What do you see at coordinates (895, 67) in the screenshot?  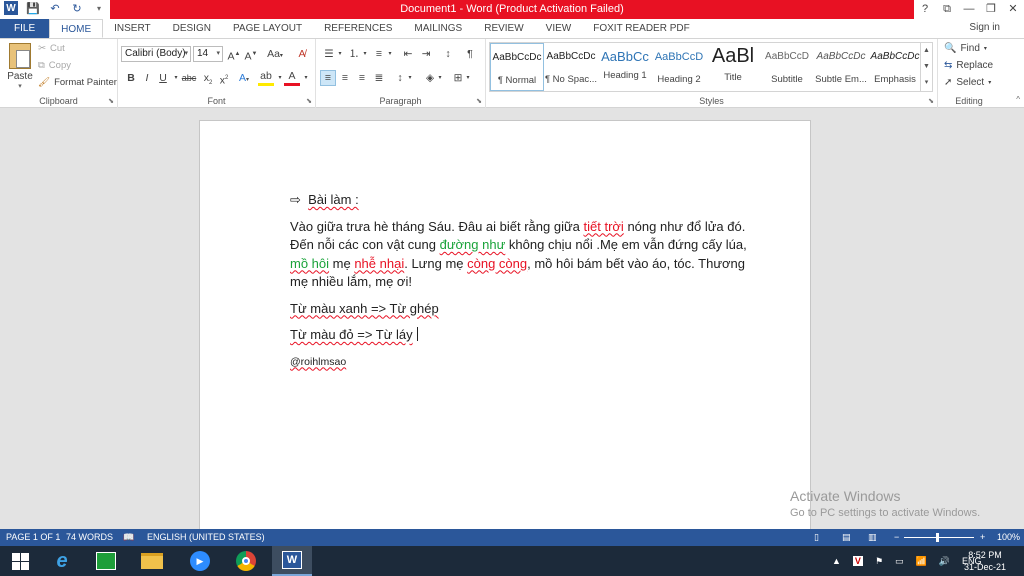 I see `style-emphasis: AaBbCcDc Emphasis` at bounding box center [895, 67].